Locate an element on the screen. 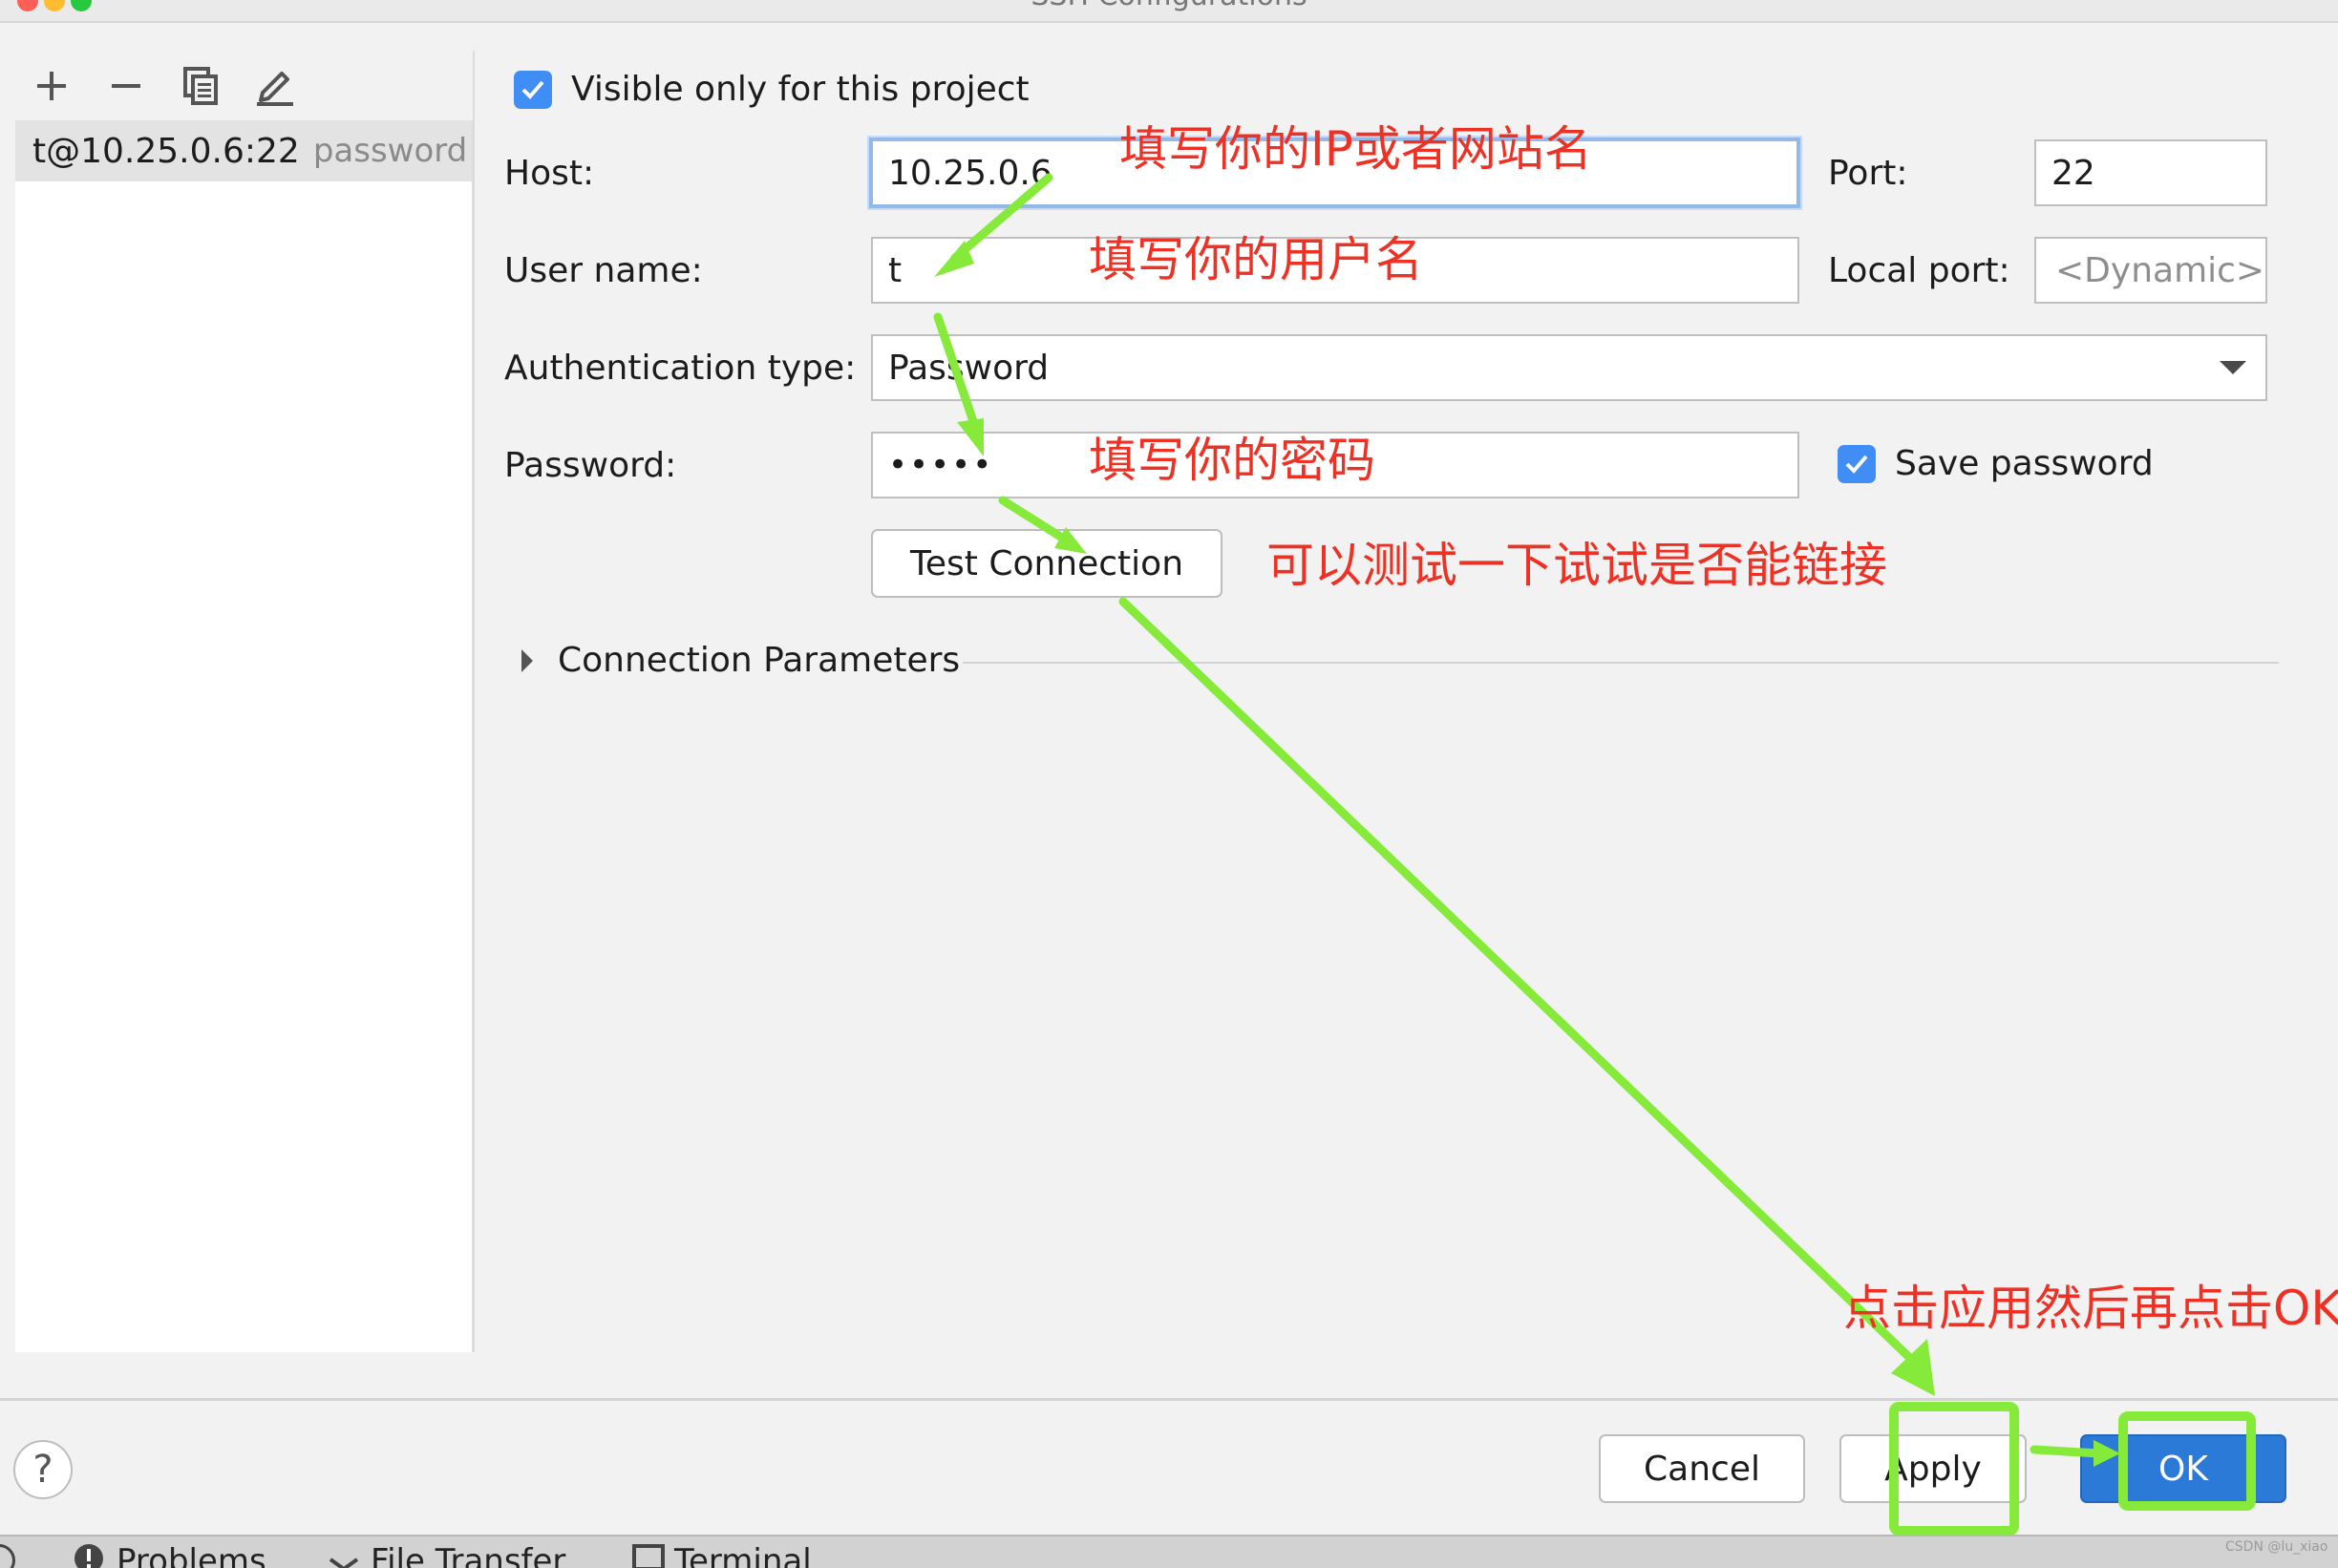 This screenshot has height=1568, width=2338. warning-icon is located at coordinates (88, 1556).